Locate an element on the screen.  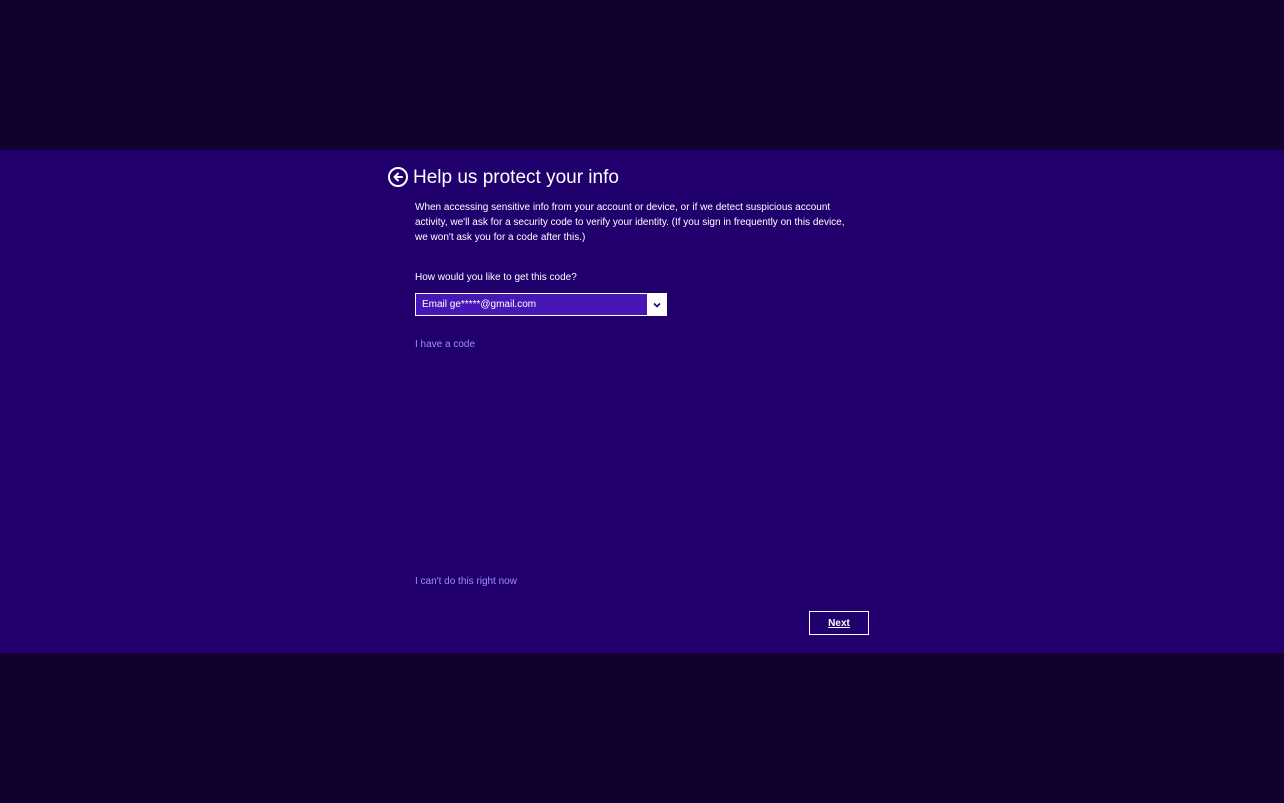
back-arrow-icon is located at coordinates (398, 177).